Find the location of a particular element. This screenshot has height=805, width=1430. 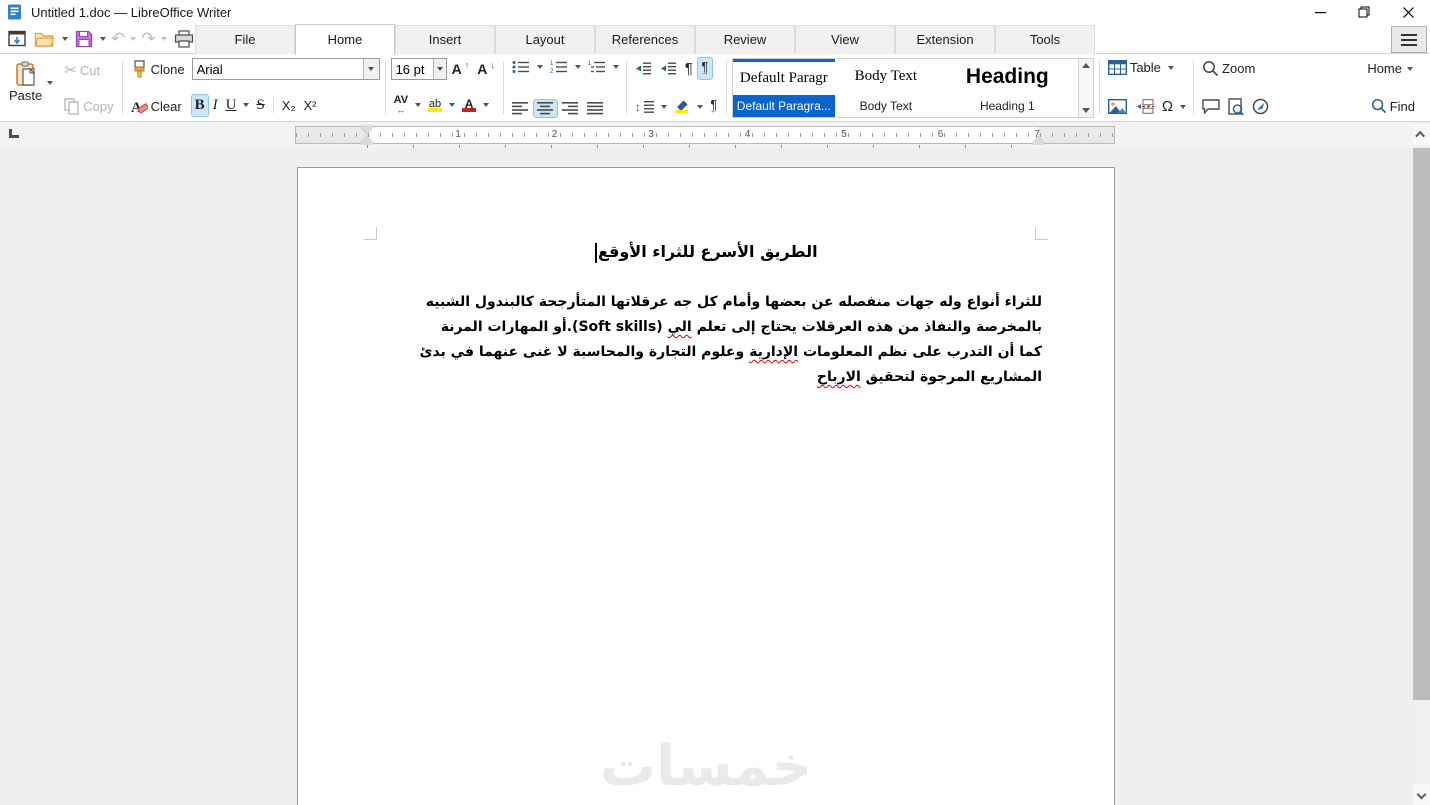

save-button is located at coordinates (84, 39).